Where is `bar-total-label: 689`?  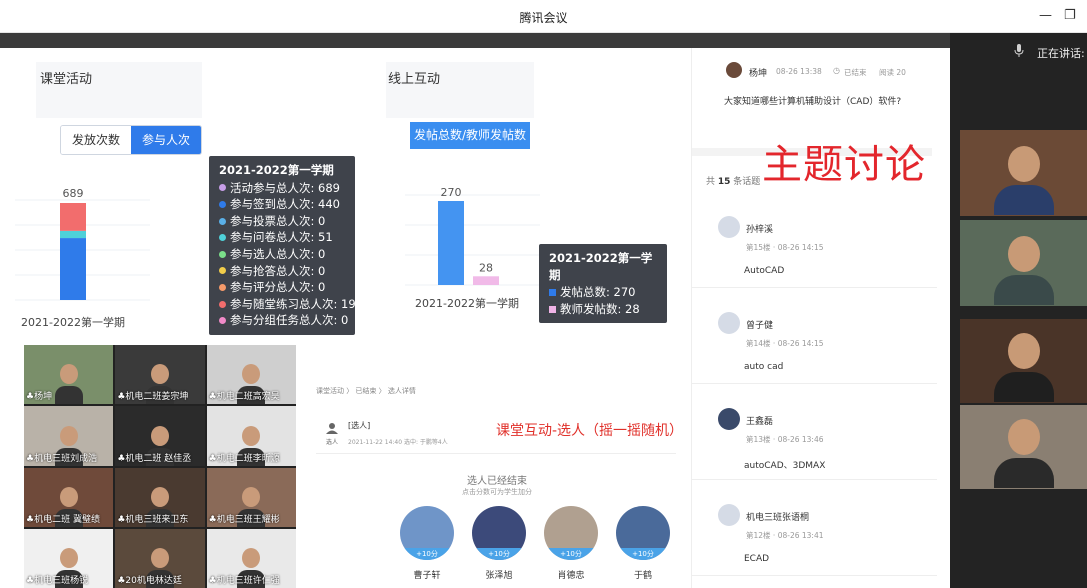 bar-total-label: 689 is located at coordinates (73, 193).